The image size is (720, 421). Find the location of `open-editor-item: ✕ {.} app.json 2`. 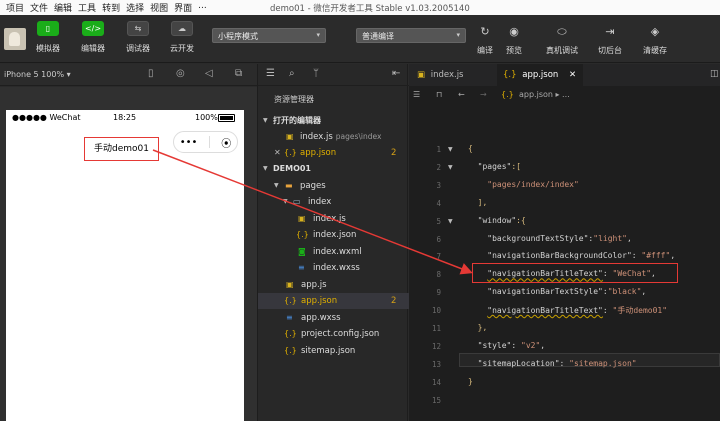

open-editor-item: ✕ {.} app.json 2 is located at coordinates (333, 153).